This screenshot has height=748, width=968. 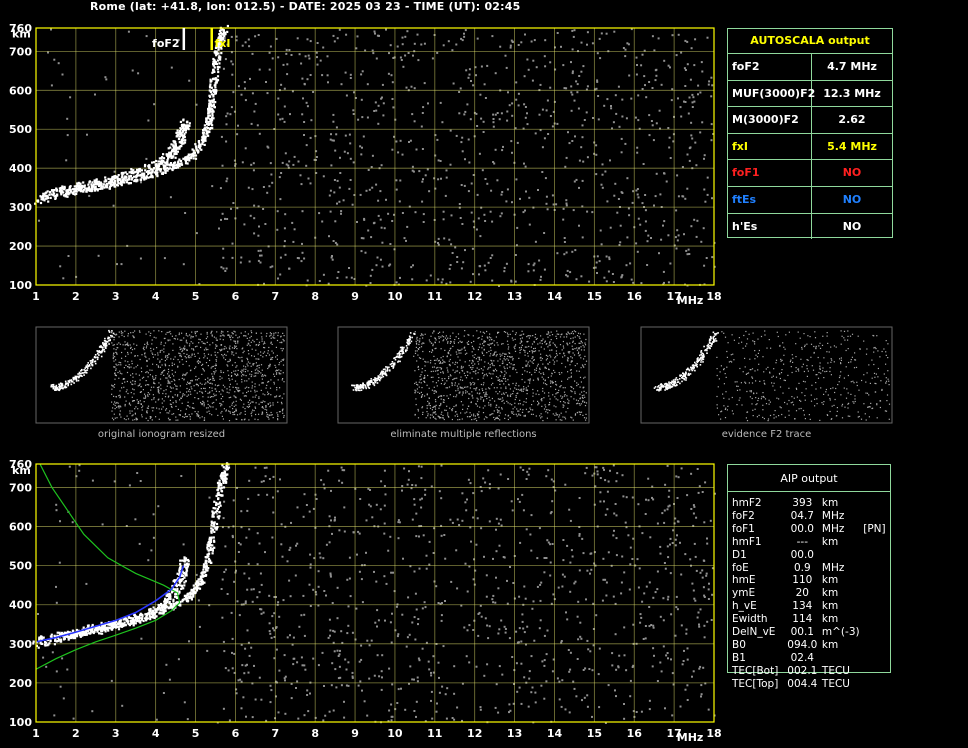 I want to click on y-tick-label: 400, so click(x=20, y=168).